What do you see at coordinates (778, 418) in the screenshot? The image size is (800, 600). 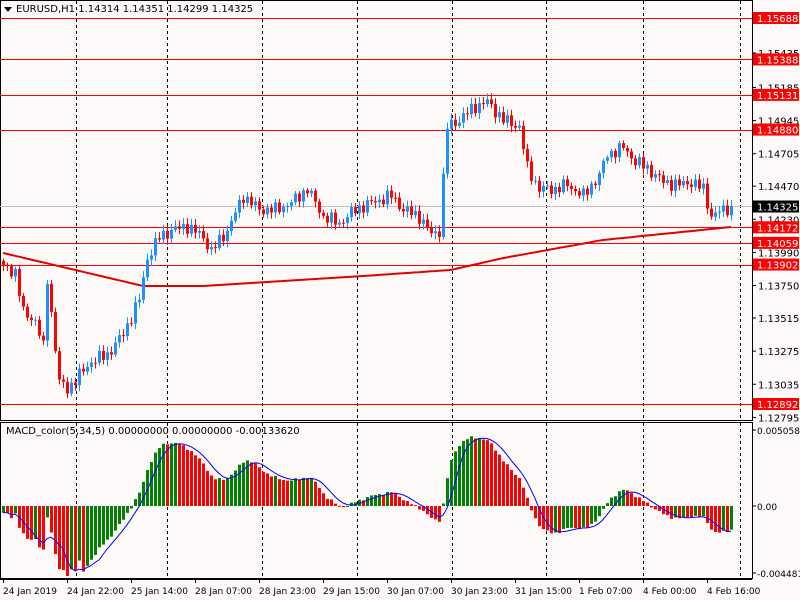 I see `price-tick-label: 1.12795` at bounding box center [778, 418].